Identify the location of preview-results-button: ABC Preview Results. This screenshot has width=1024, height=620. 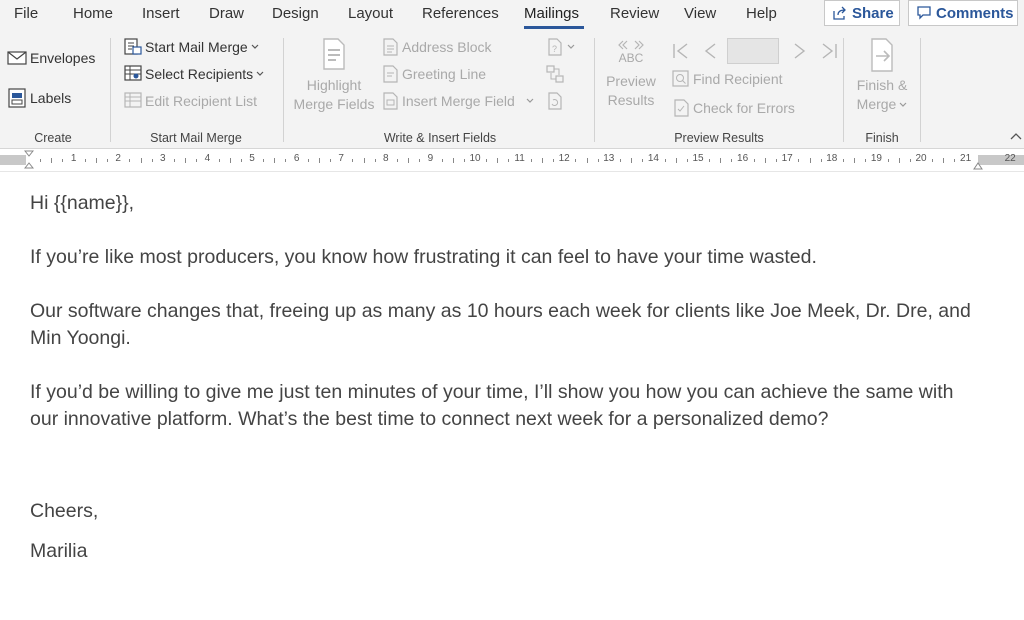
(631, 75).